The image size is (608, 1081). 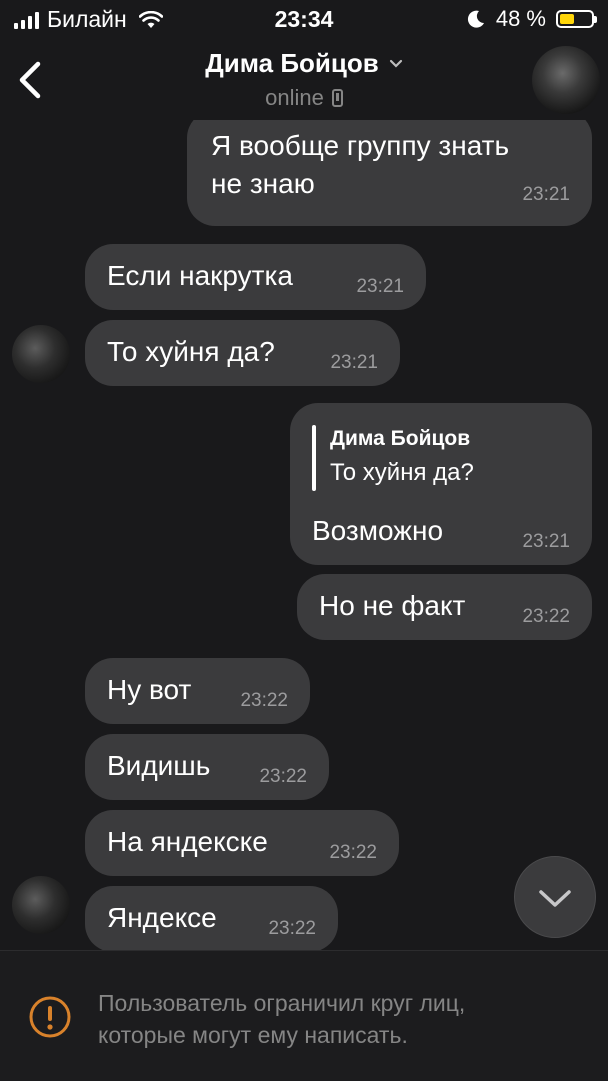 I want to click on message-bubble-incoming: На яндекске 23:22, so click(x=242, y=843).